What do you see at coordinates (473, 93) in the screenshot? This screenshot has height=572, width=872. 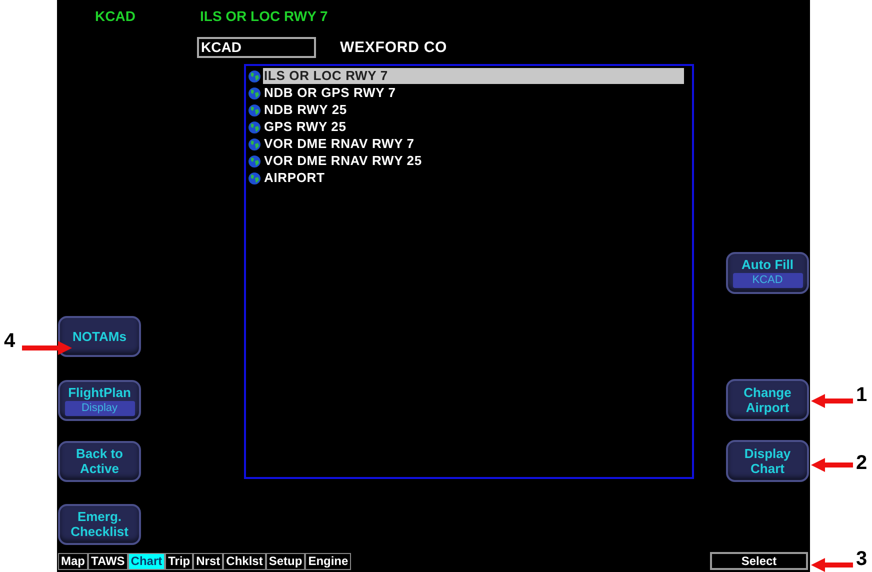 I see `procedure-item: NDB OR GPS RWY 7` at bounding box center [473, 93].